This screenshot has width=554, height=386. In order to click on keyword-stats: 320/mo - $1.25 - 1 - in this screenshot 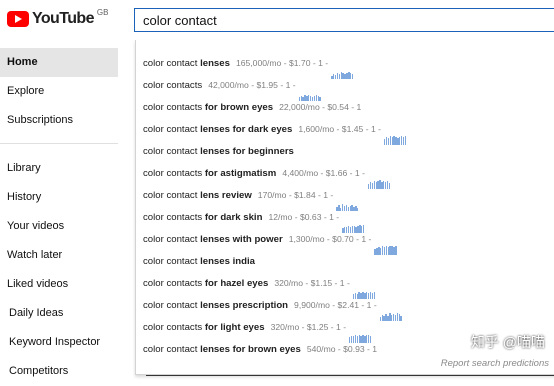, I will do `click(308, 327)`.